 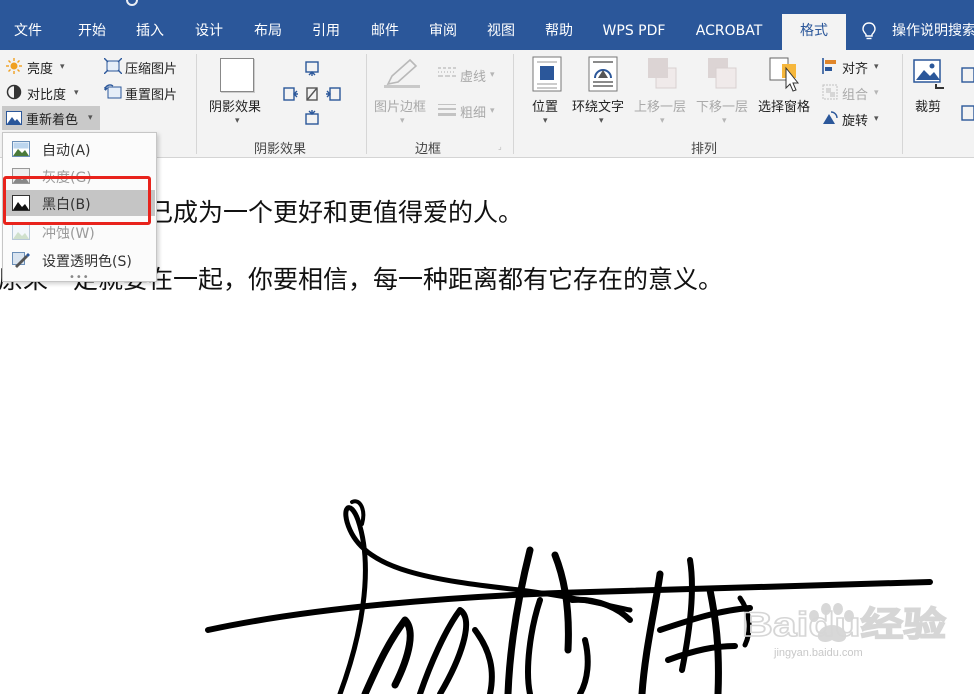 What do you see at coordinates (855, 93) in the screenshot?
I see `group-button: 组合` at bounding box center [855, 93].